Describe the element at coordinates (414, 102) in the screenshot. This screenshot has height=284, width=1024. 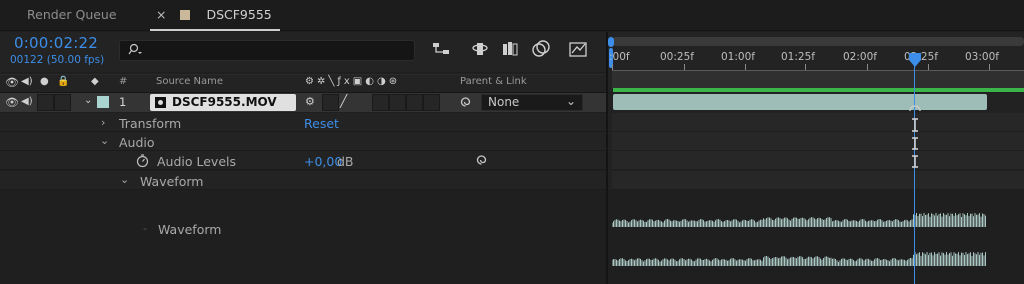
I see `motion-blur-switch` at that location.